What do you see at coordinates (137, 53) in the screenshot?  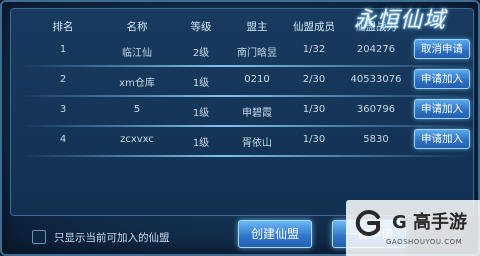 I see `row-name: 临江仙` at bounding box center [137, 53].